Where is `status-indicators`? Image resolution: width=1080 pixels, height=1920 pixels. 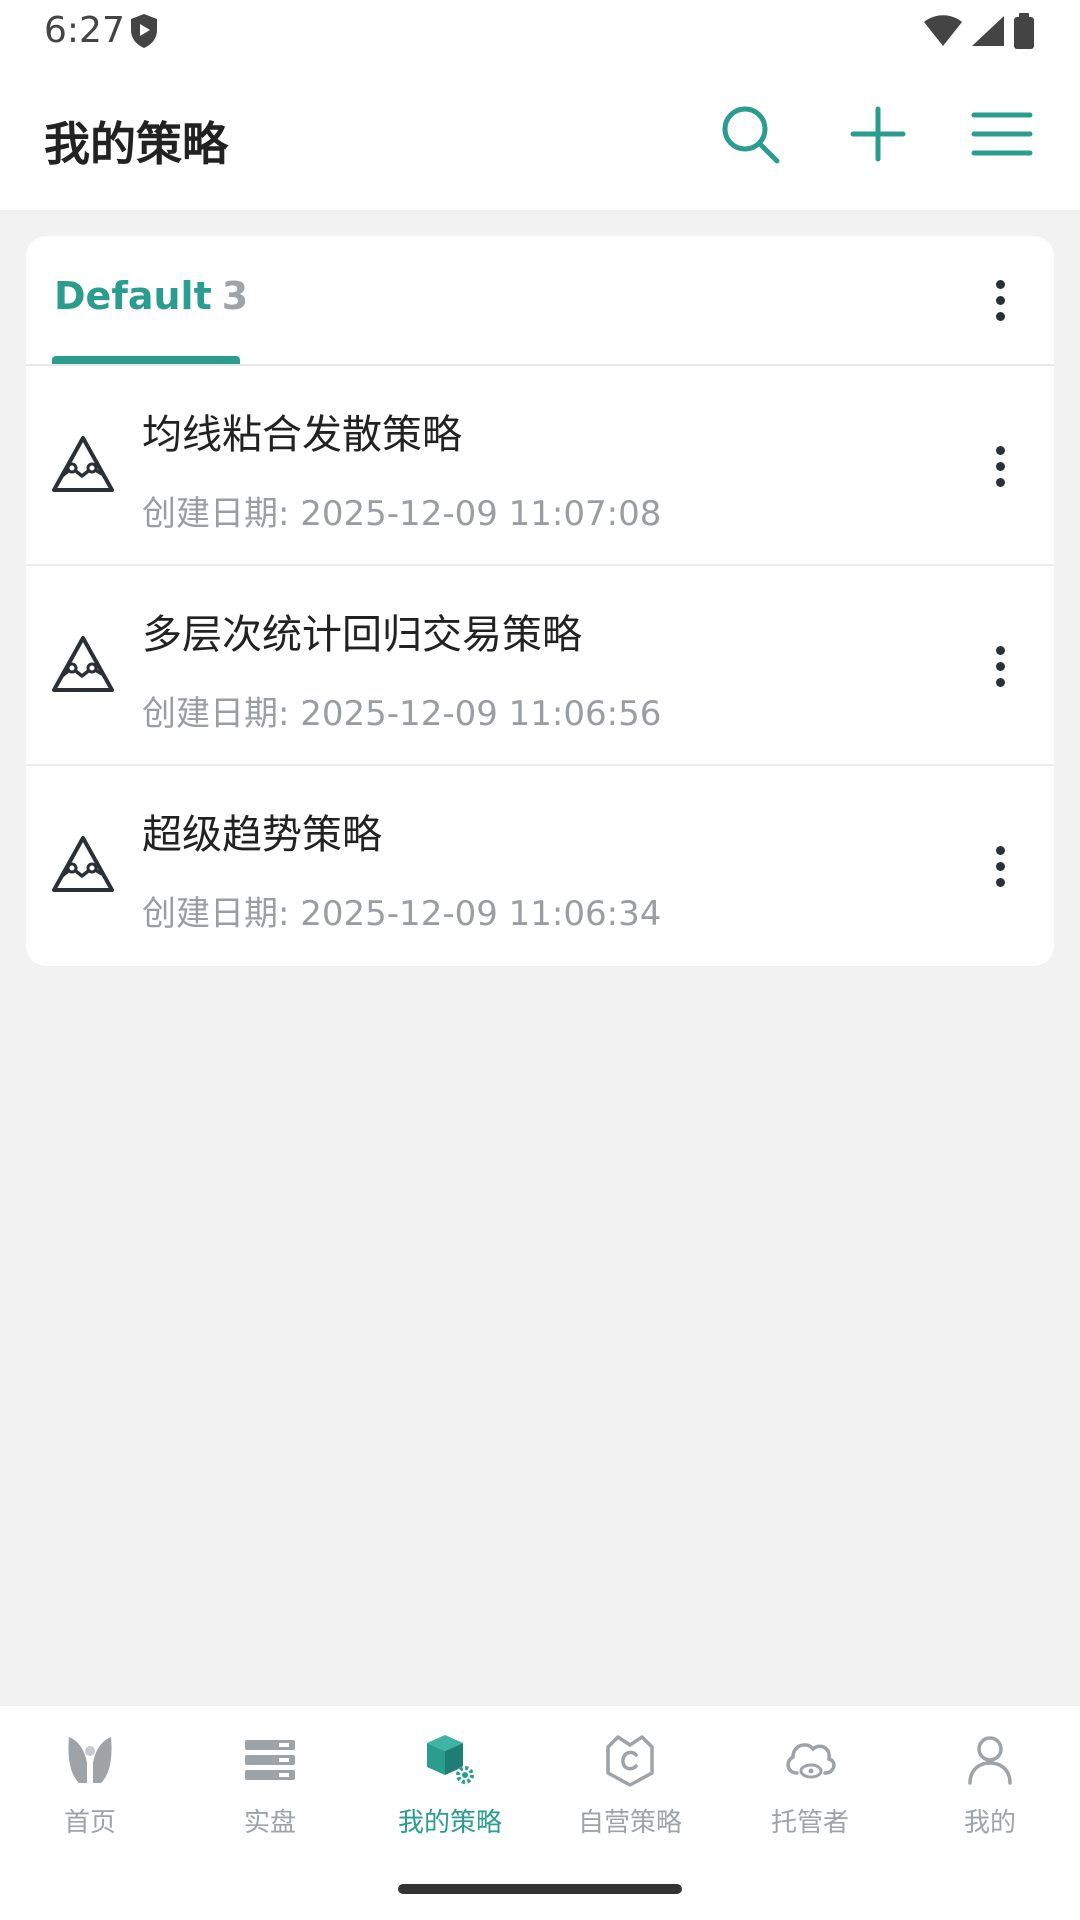 status-indicators is located at coordinates (979, 33).